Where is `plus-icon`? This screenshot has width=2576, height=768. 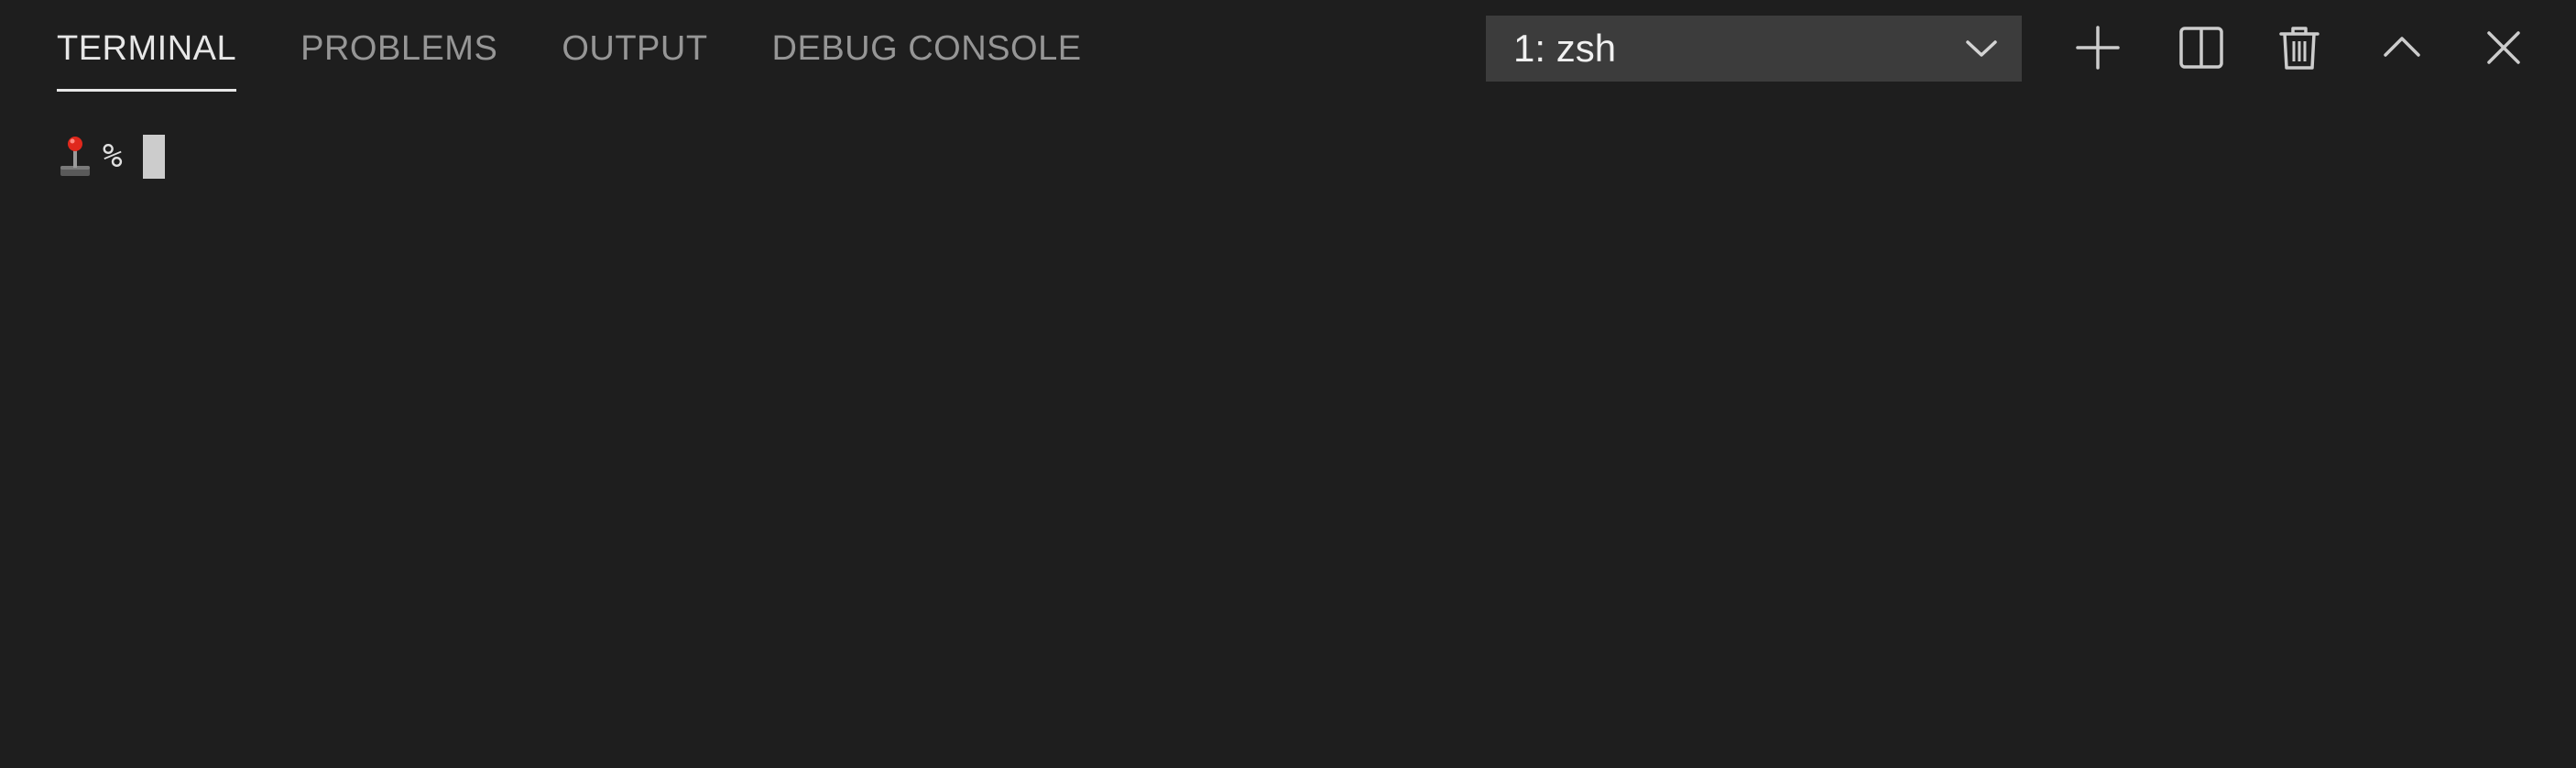
plus-icon is located at coordinates (2098, 48).